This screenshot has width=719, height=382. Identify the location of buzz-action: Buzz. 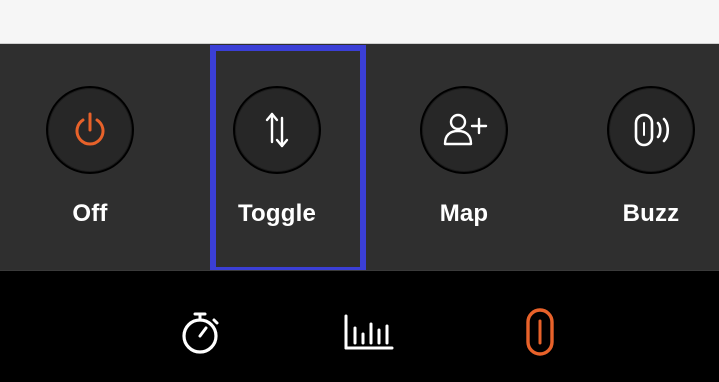
(647, 157).